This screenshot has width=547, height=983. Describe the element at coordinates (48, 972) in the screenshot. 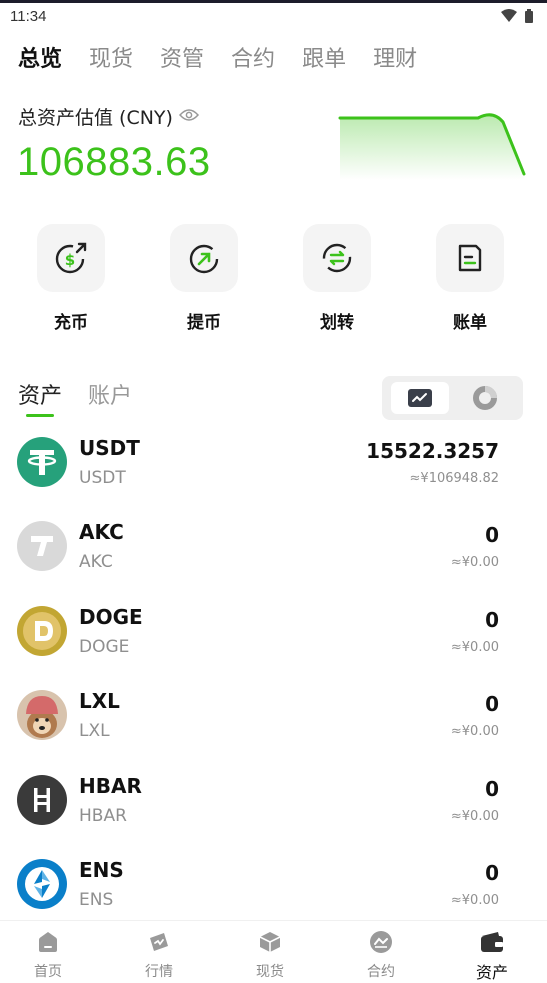

I see `nav-home-label: 首页` at that location.